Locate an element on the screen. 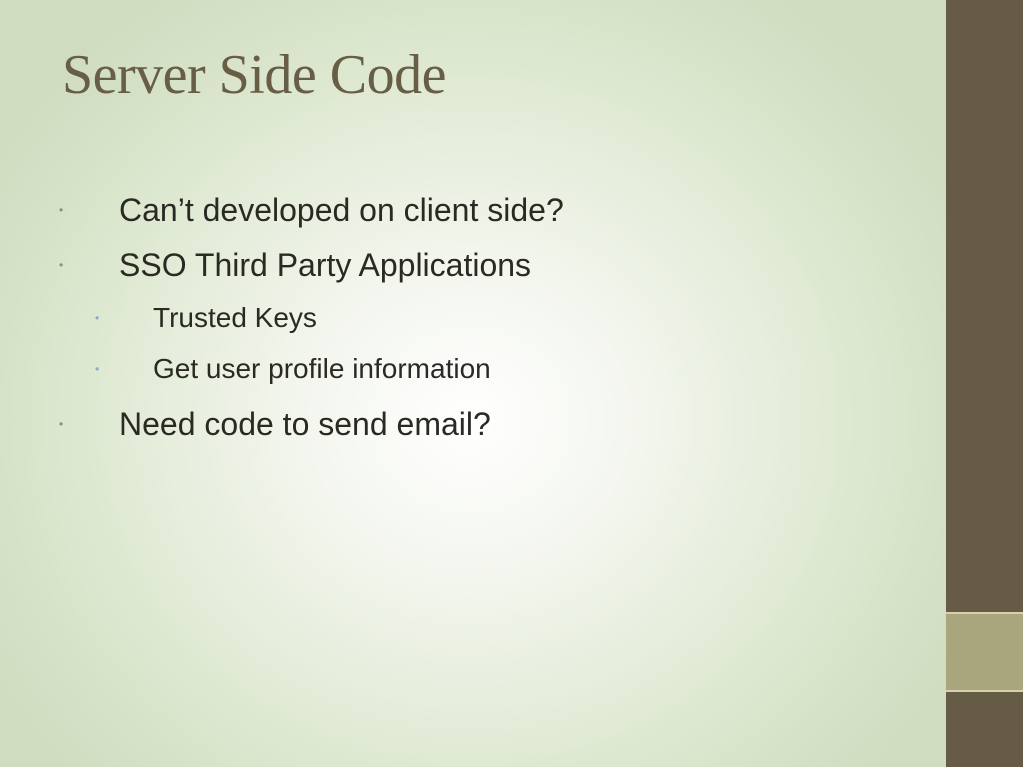 This screenshot has height=767, width=1023. sub-bullet-item: • Get user profile information is located at coordinates (293, 369).